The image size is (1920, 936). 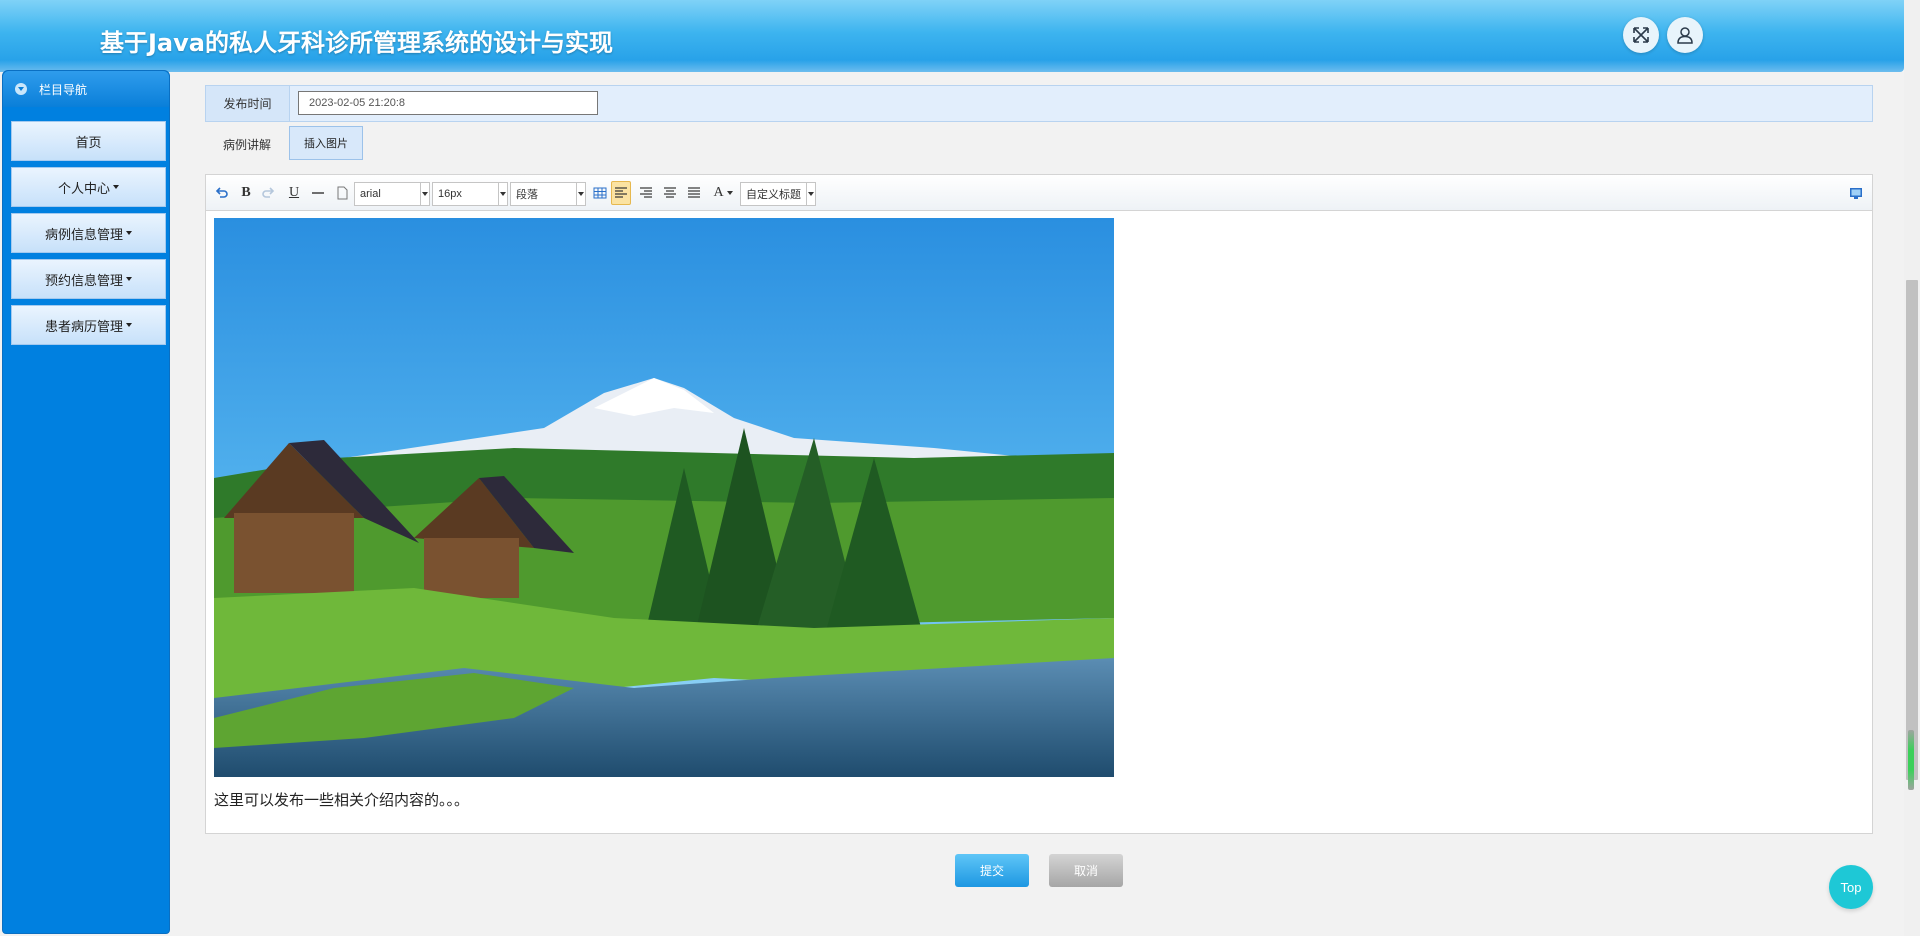 I want to click on insert-image-button: 插入图片, so click(x=326, y=143).